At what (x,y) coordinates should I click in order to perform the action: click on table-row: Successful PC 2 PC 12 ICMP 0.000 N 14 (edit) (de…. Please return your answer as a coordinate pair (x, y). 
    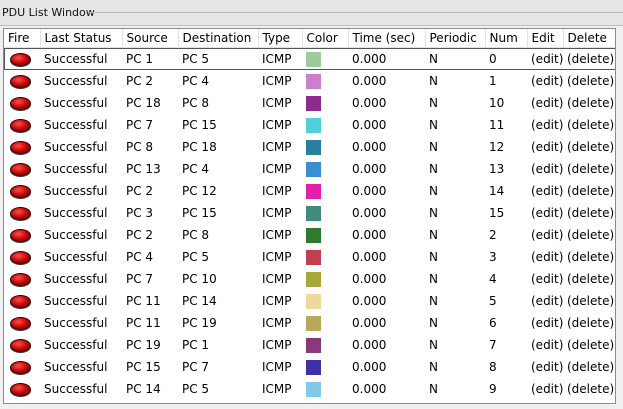
    Looking at the image, I should click on (309, 191).